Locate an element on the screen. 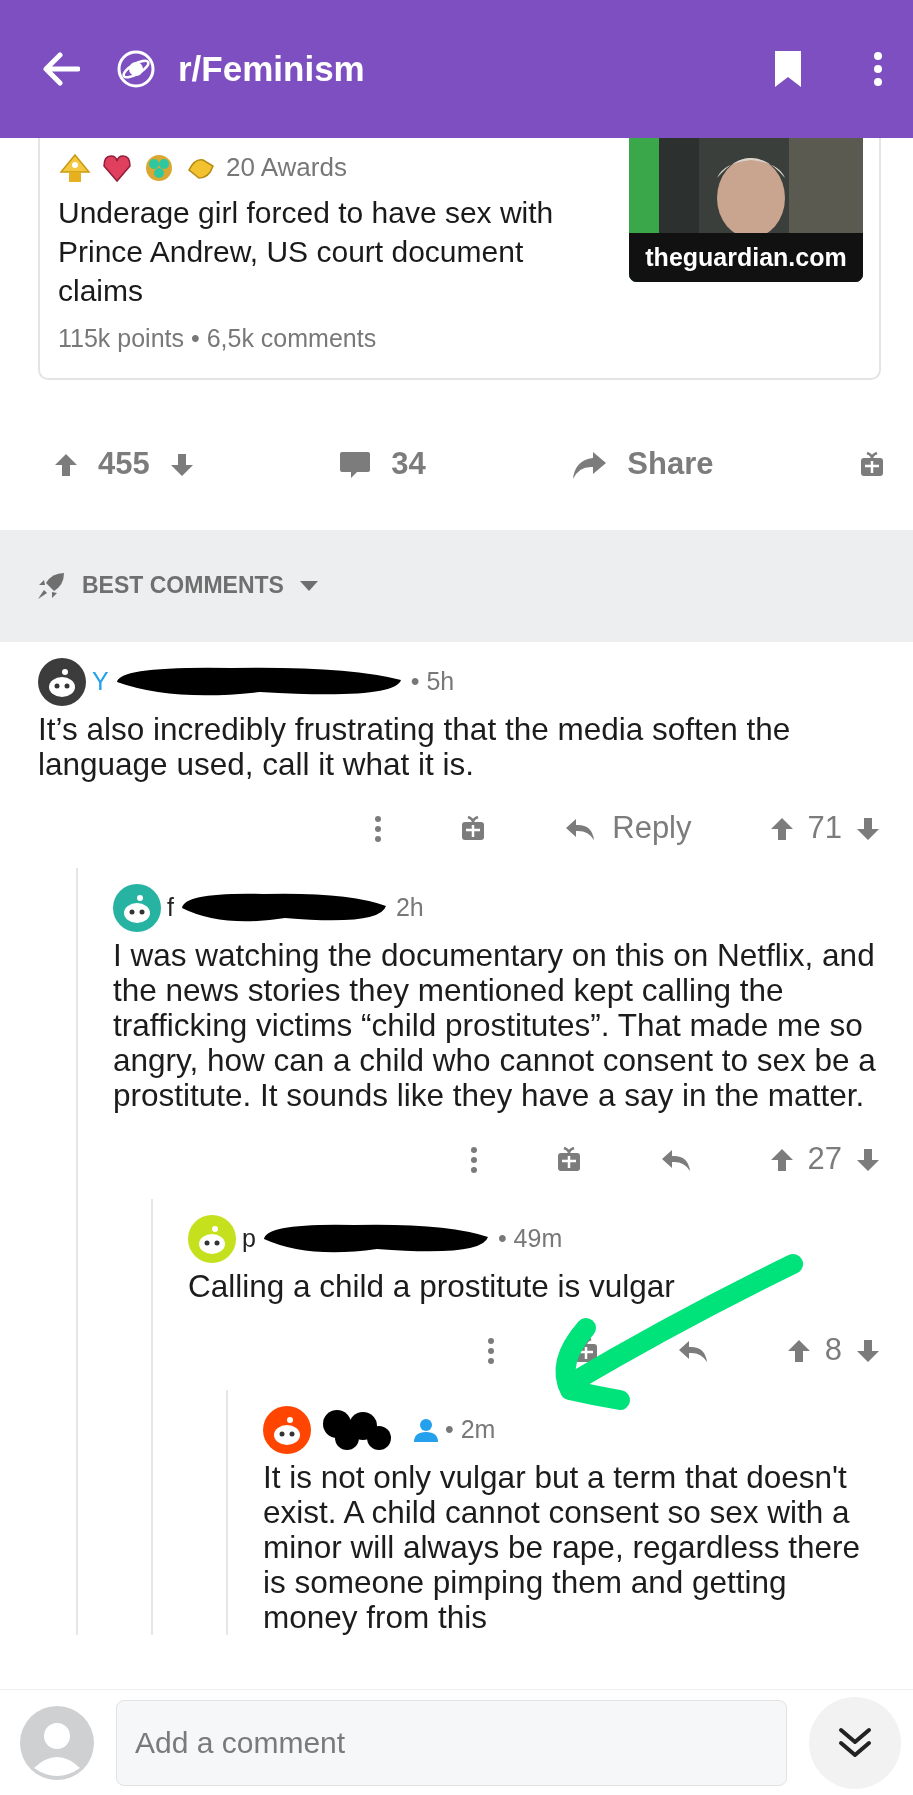 The width and height of the screenshot is (913, 1795). username: p is located at coordinates (249, 1238).